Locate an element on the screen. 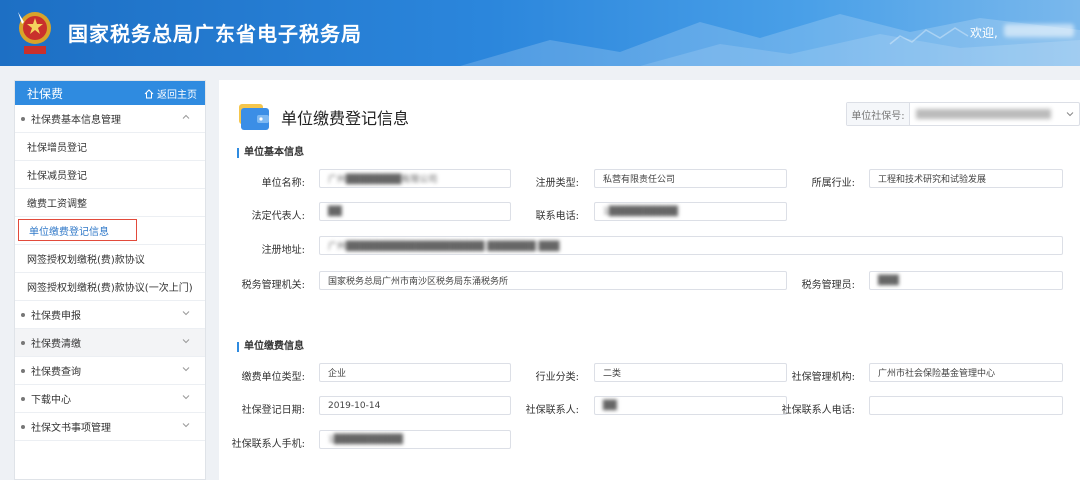  home-icon is located at coordinates (149, 93).